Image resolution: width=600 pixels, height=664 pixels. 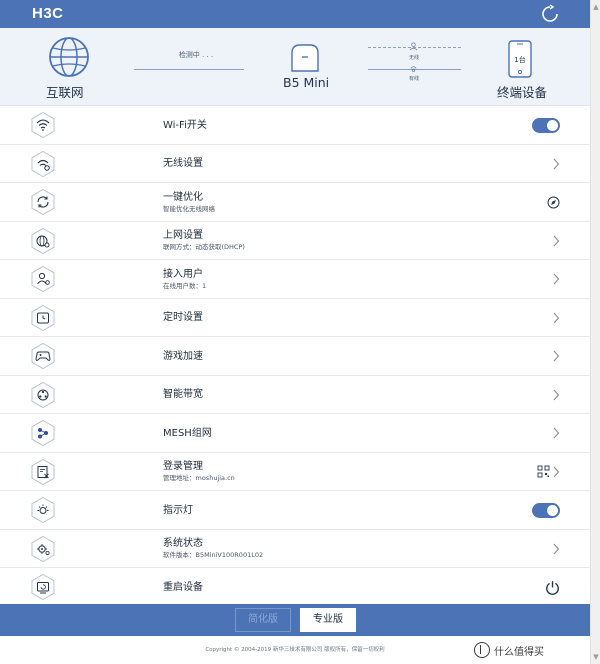 I want to click on link-line-internet, so click(x=189, y=69).